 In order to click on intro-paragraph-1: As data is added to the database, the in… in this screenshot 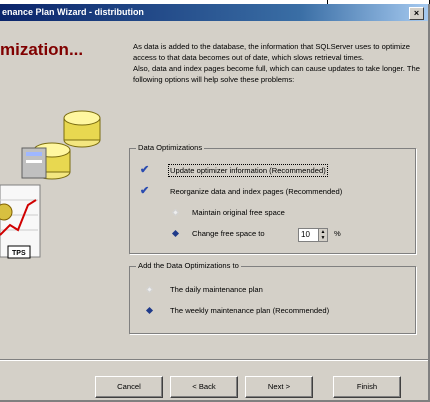, I will do `click(271, 52)`.